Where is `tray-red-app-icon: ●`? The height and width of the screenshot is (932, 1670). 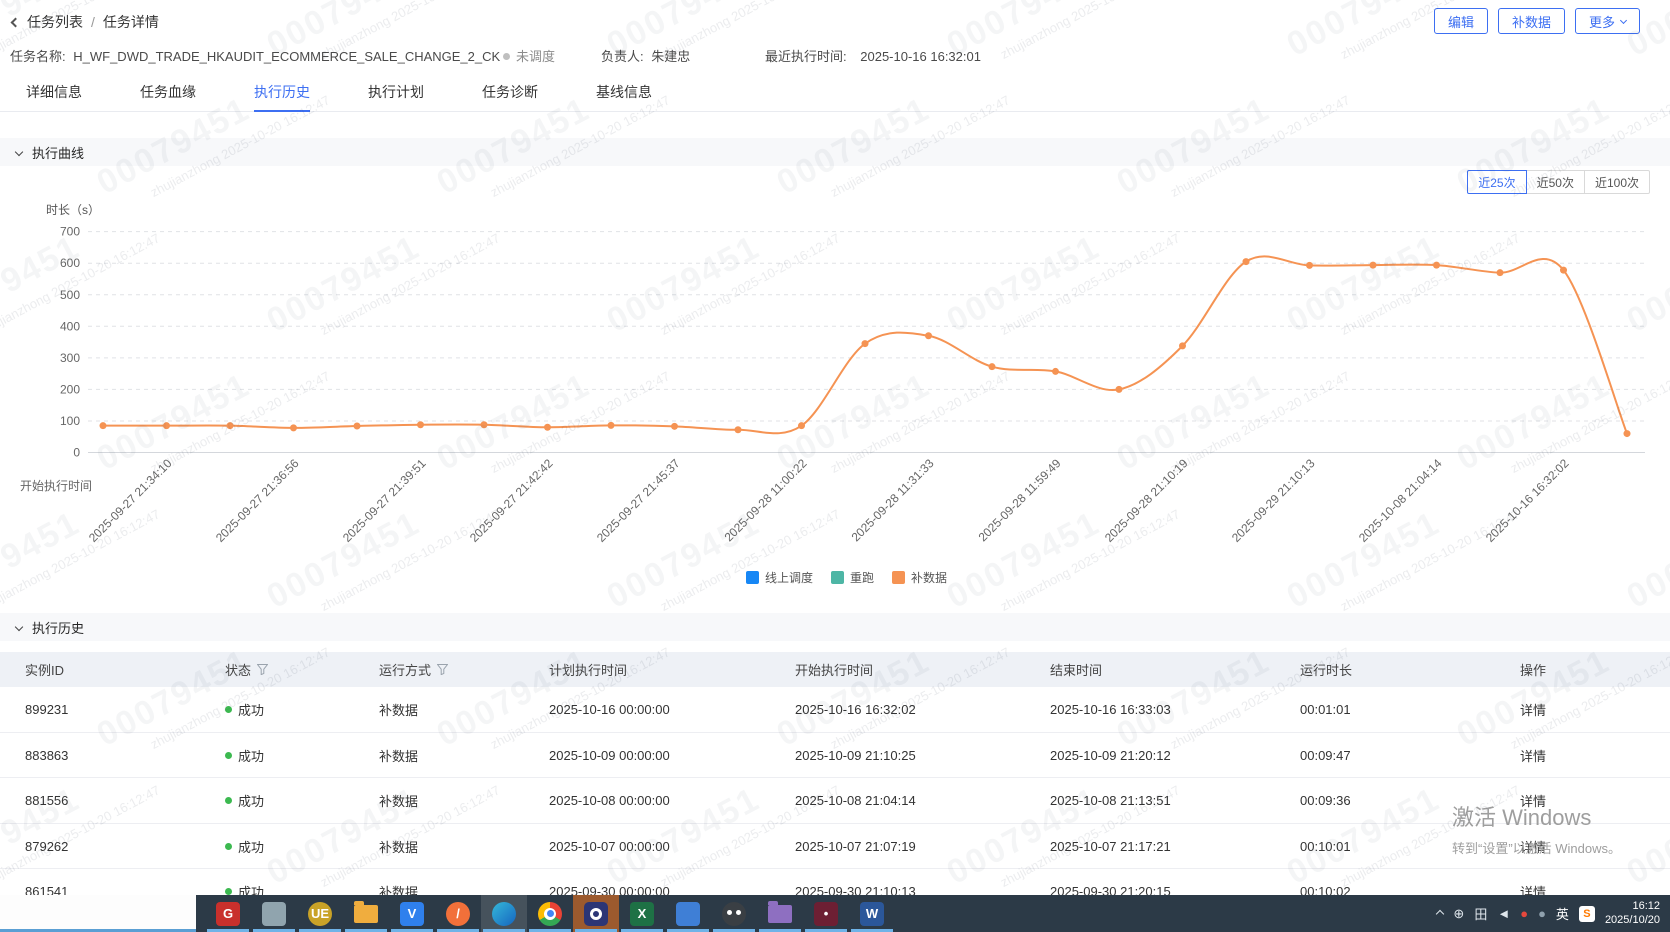 tray-red-app-icon: ● is located at coordinates (1524, 913).